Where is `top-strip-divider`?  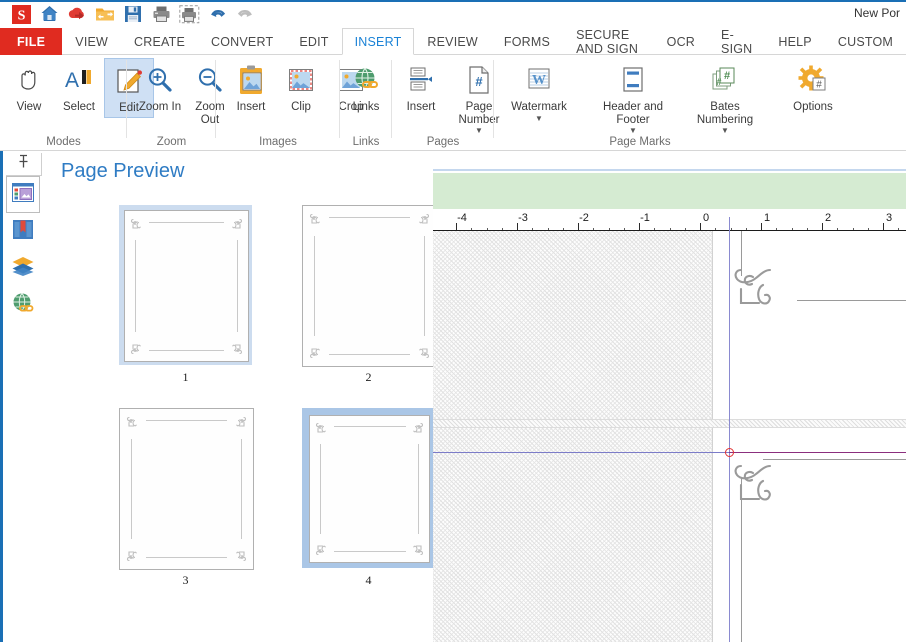
top-strip-divider is located at coordinates (669, 170).